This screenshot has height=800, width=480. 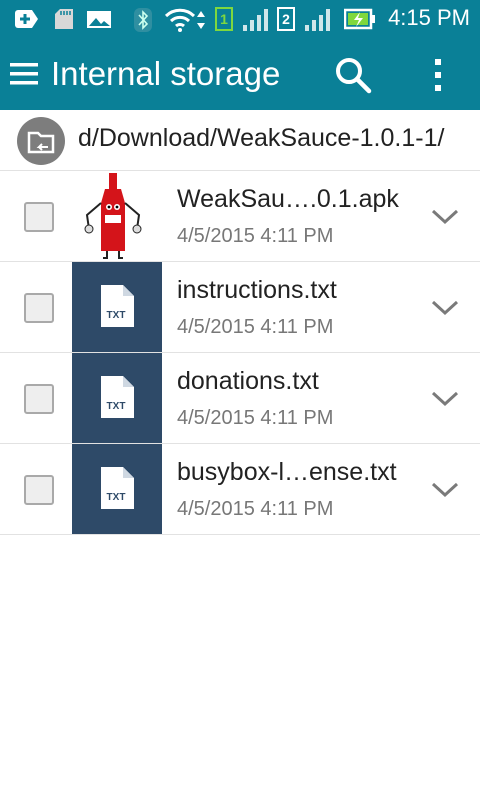 I want to click on page-title: Internal storage, so click(x=166, y=73).